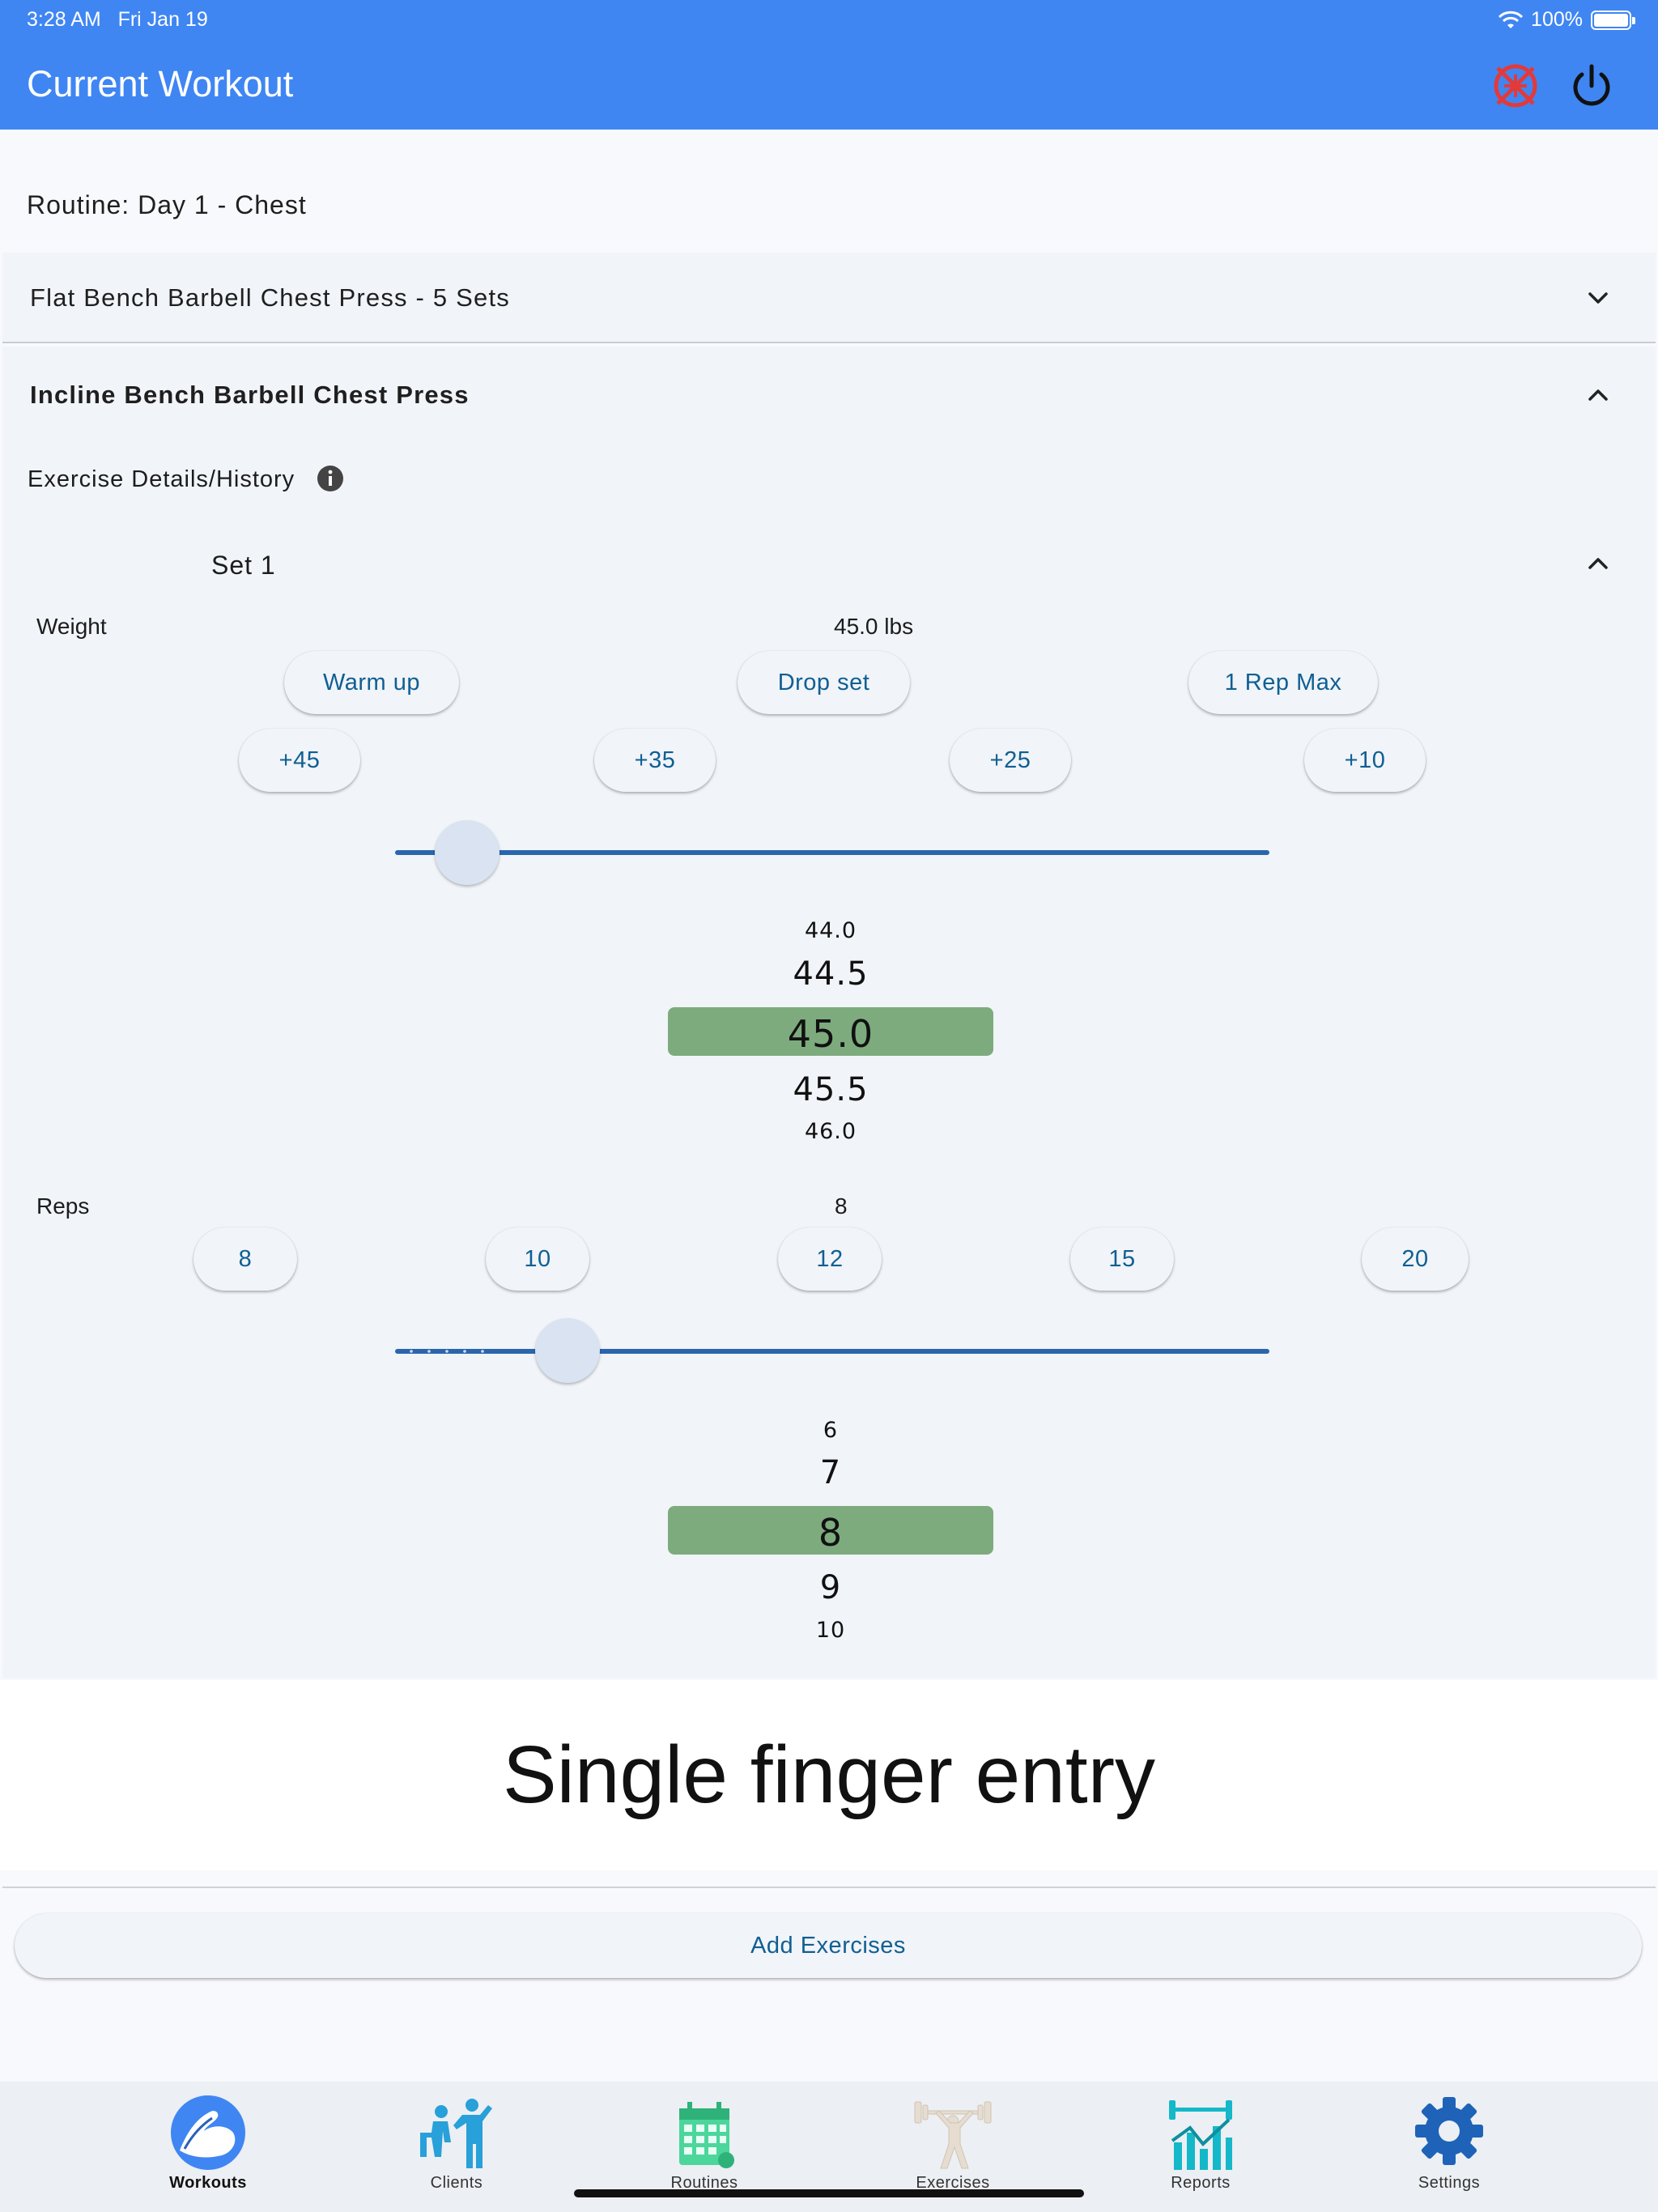  I want to click on details-link: Exercise Details/History, so click(161, 480).